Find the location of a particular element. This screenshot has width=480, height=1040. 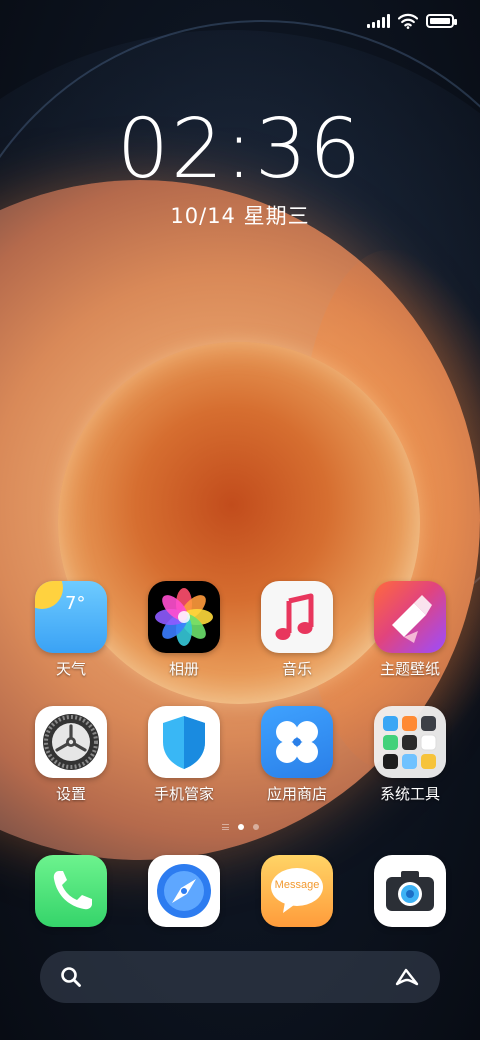

status-bar is located at coordinates (412, 21).